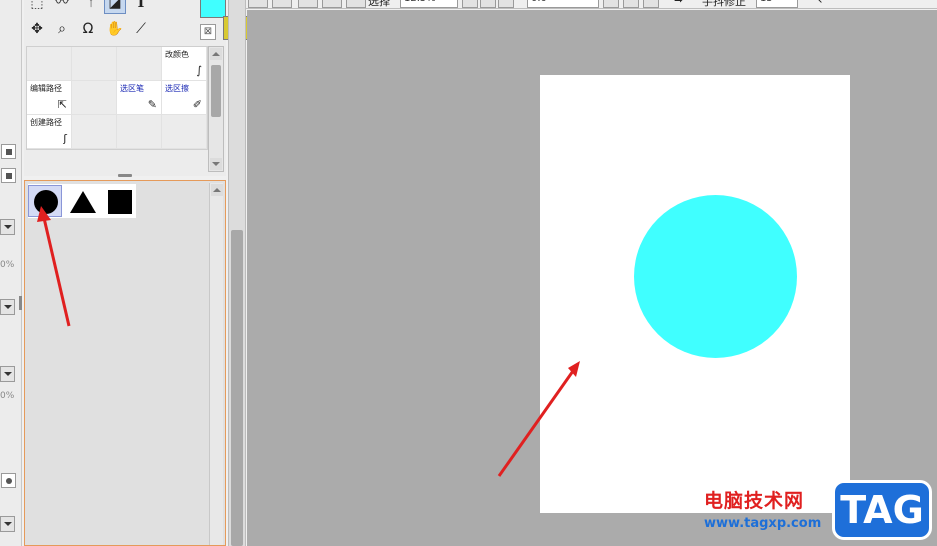 The image size is (937, 546). I want to click on zoom-out-button, so click(470, 4).